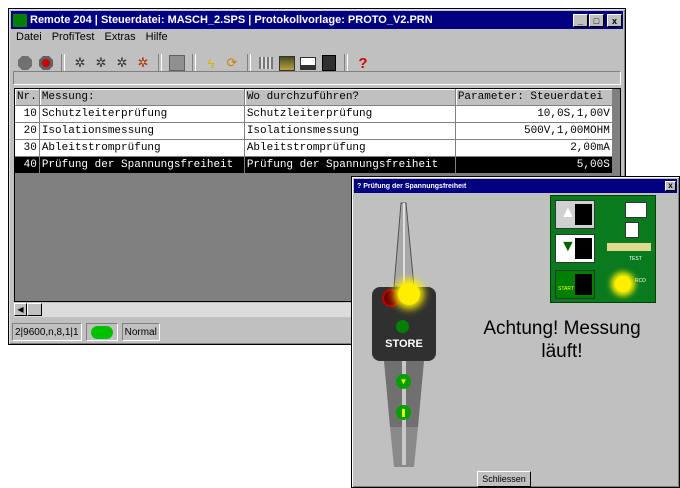 The height and width of the screenshot is (488, 680). Describe the element at coordinates (534, 131) in the screenshot. I see `row-param: 500V,1,00MOHM` at that location.